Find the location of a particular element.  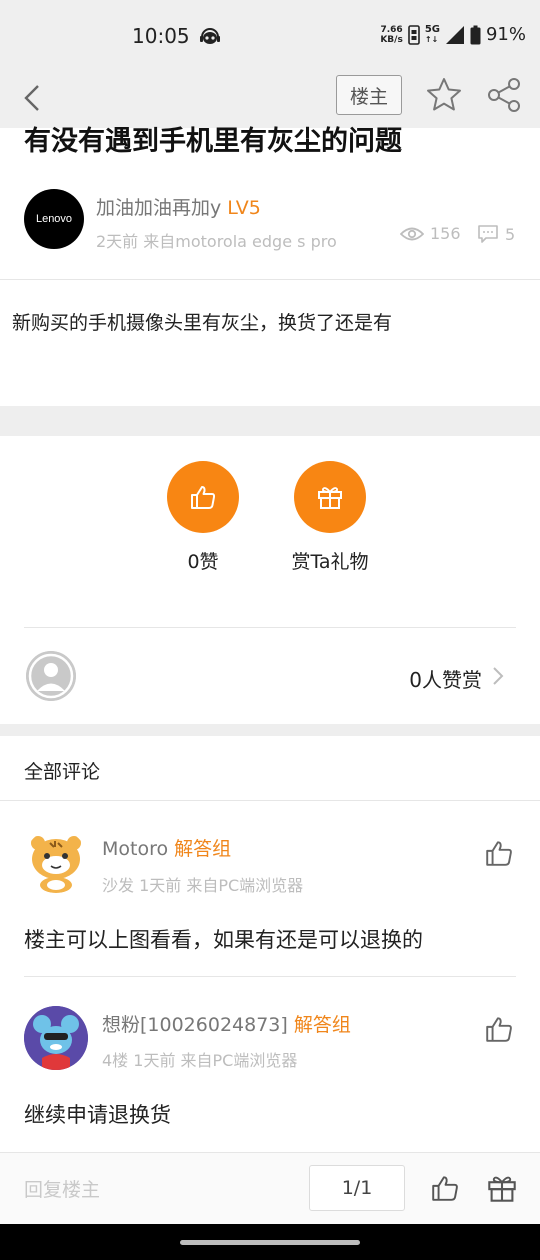

battery-level: 91% is located at coordinates (505, 34).